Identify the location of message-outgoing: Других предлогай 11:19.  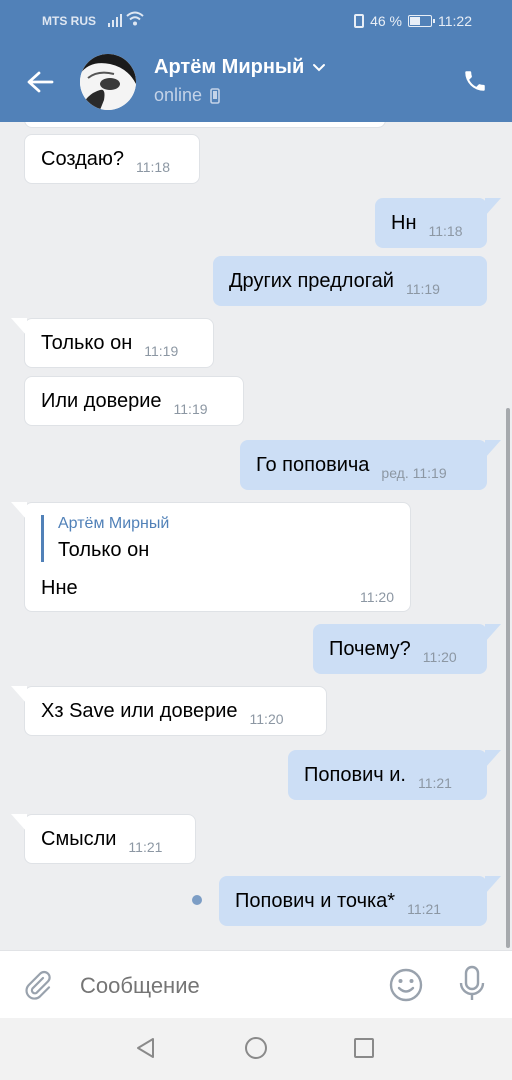
(350, 281).